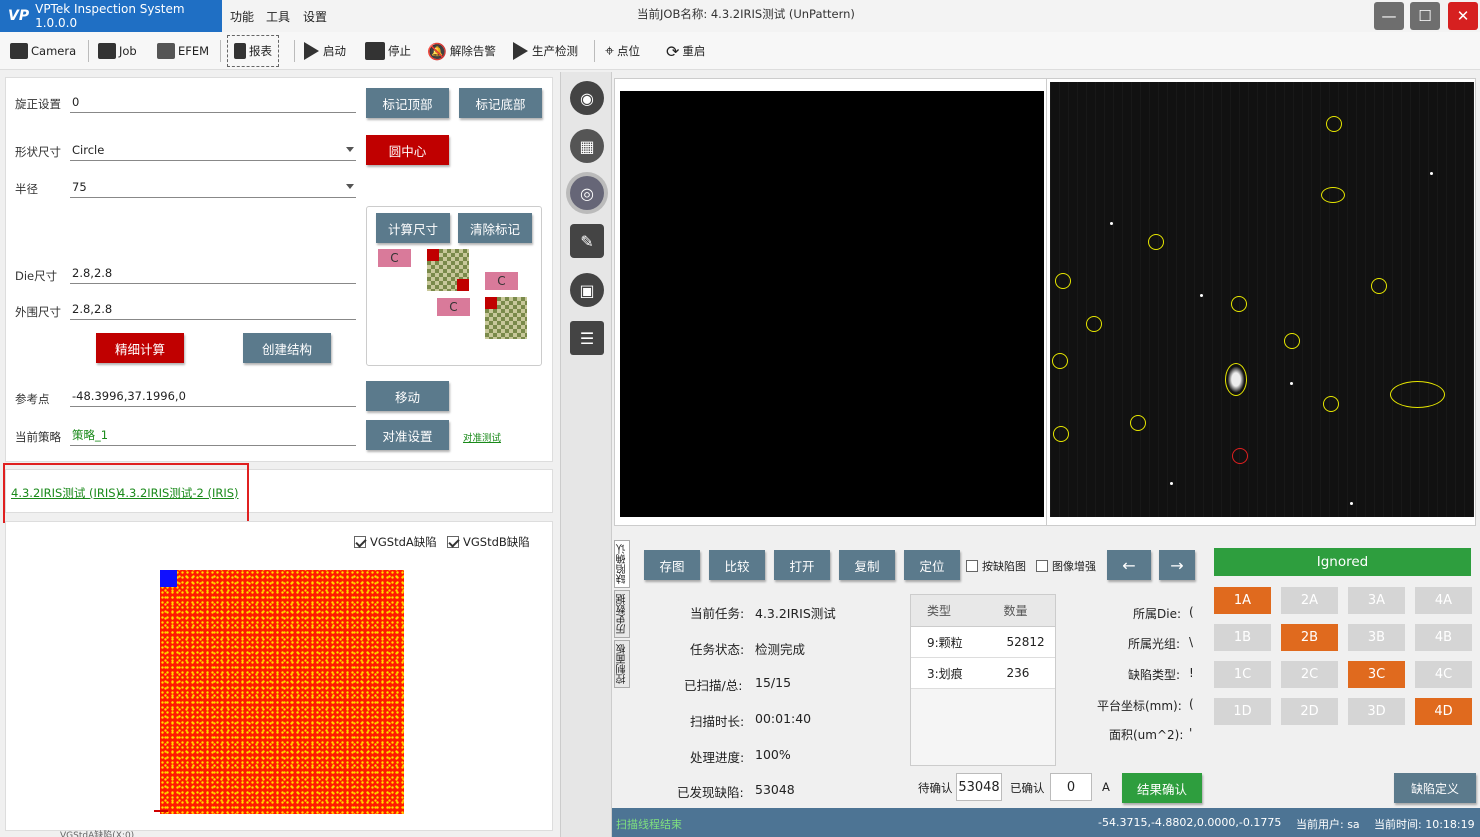  I want to click on image-view-left, so click(832, 304).